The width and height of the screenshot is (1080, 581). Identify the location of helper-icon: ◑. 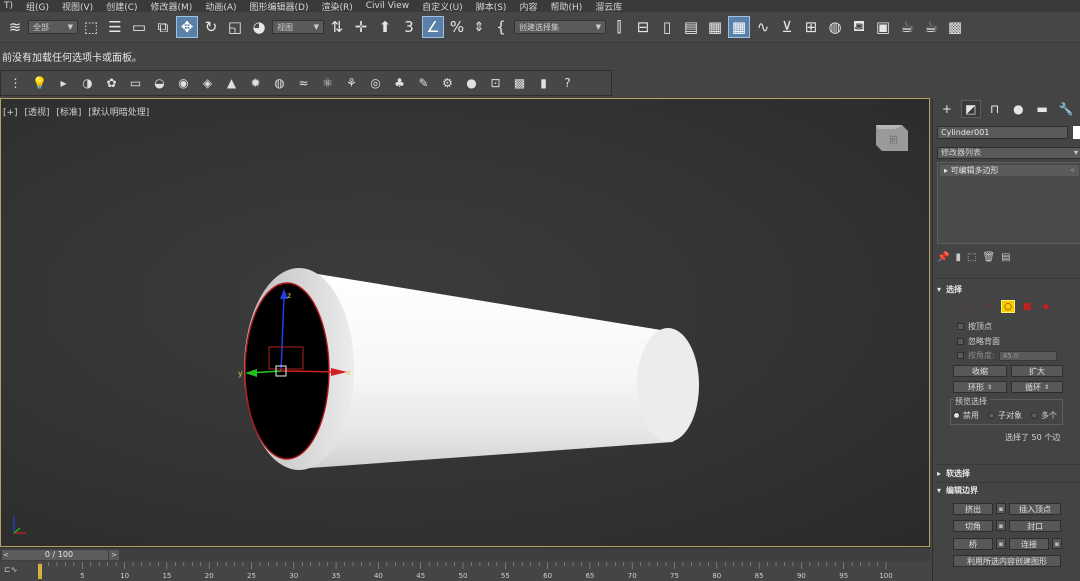
(87, 83).